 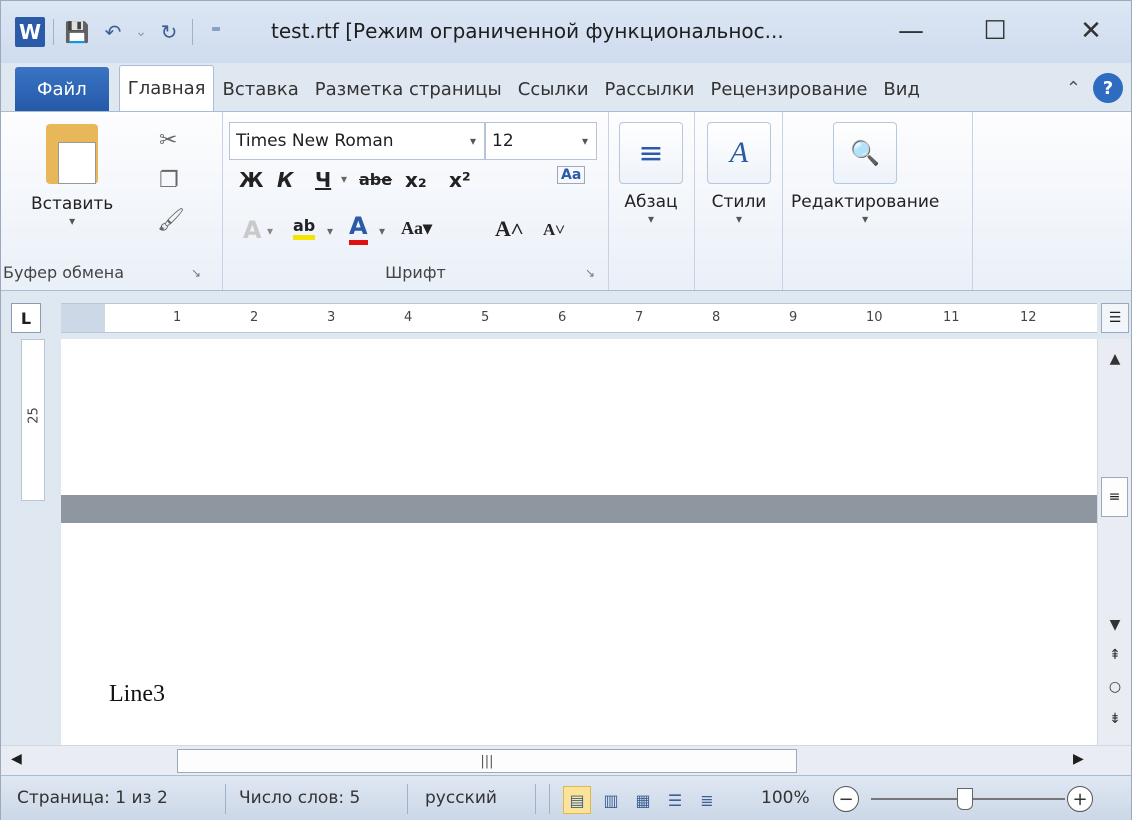 I want to click on ruler-bar: L 12345678910111213 ☰, so click(x=566, y=315).